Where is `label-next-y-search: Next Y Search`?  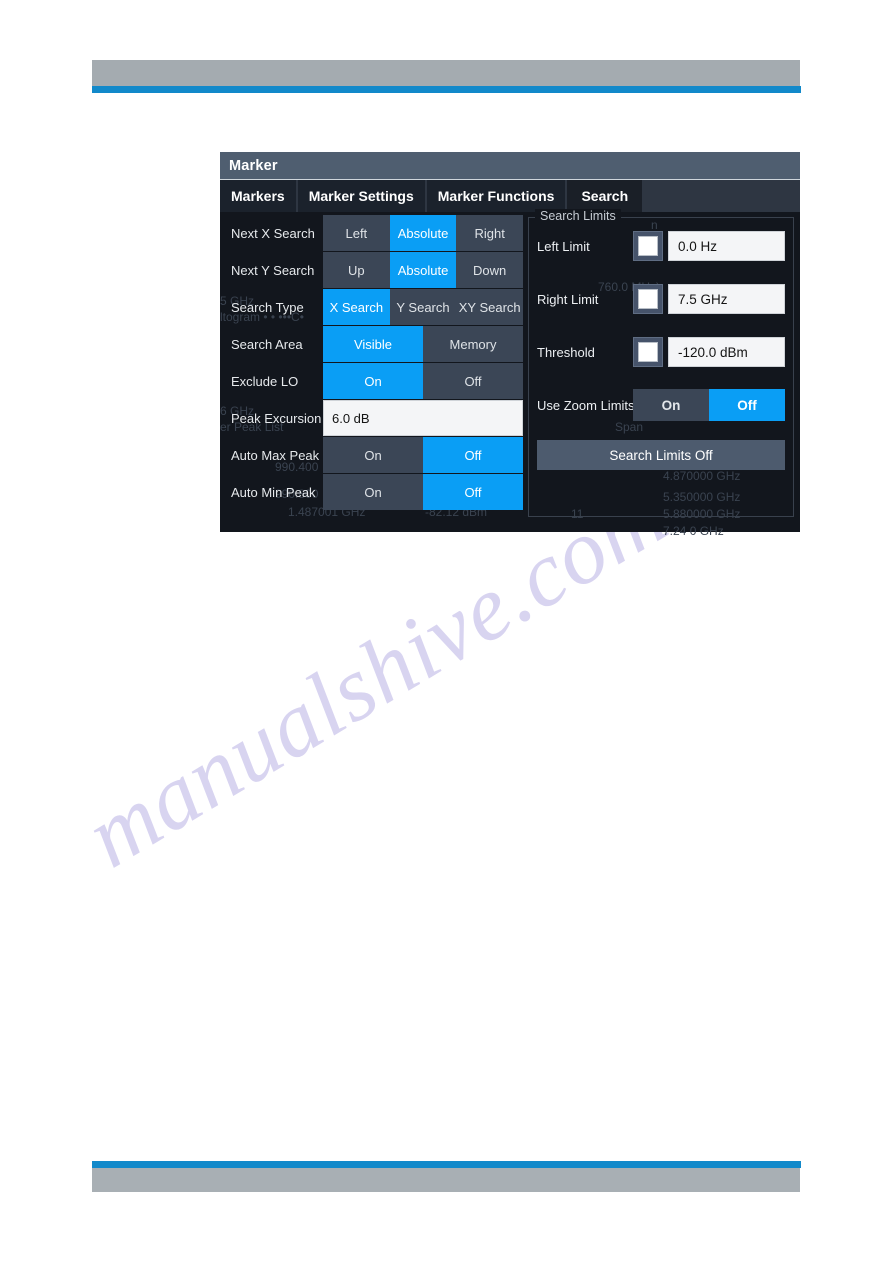
label-next-y-search: Next Y Search is located at coordinates (273, 270).